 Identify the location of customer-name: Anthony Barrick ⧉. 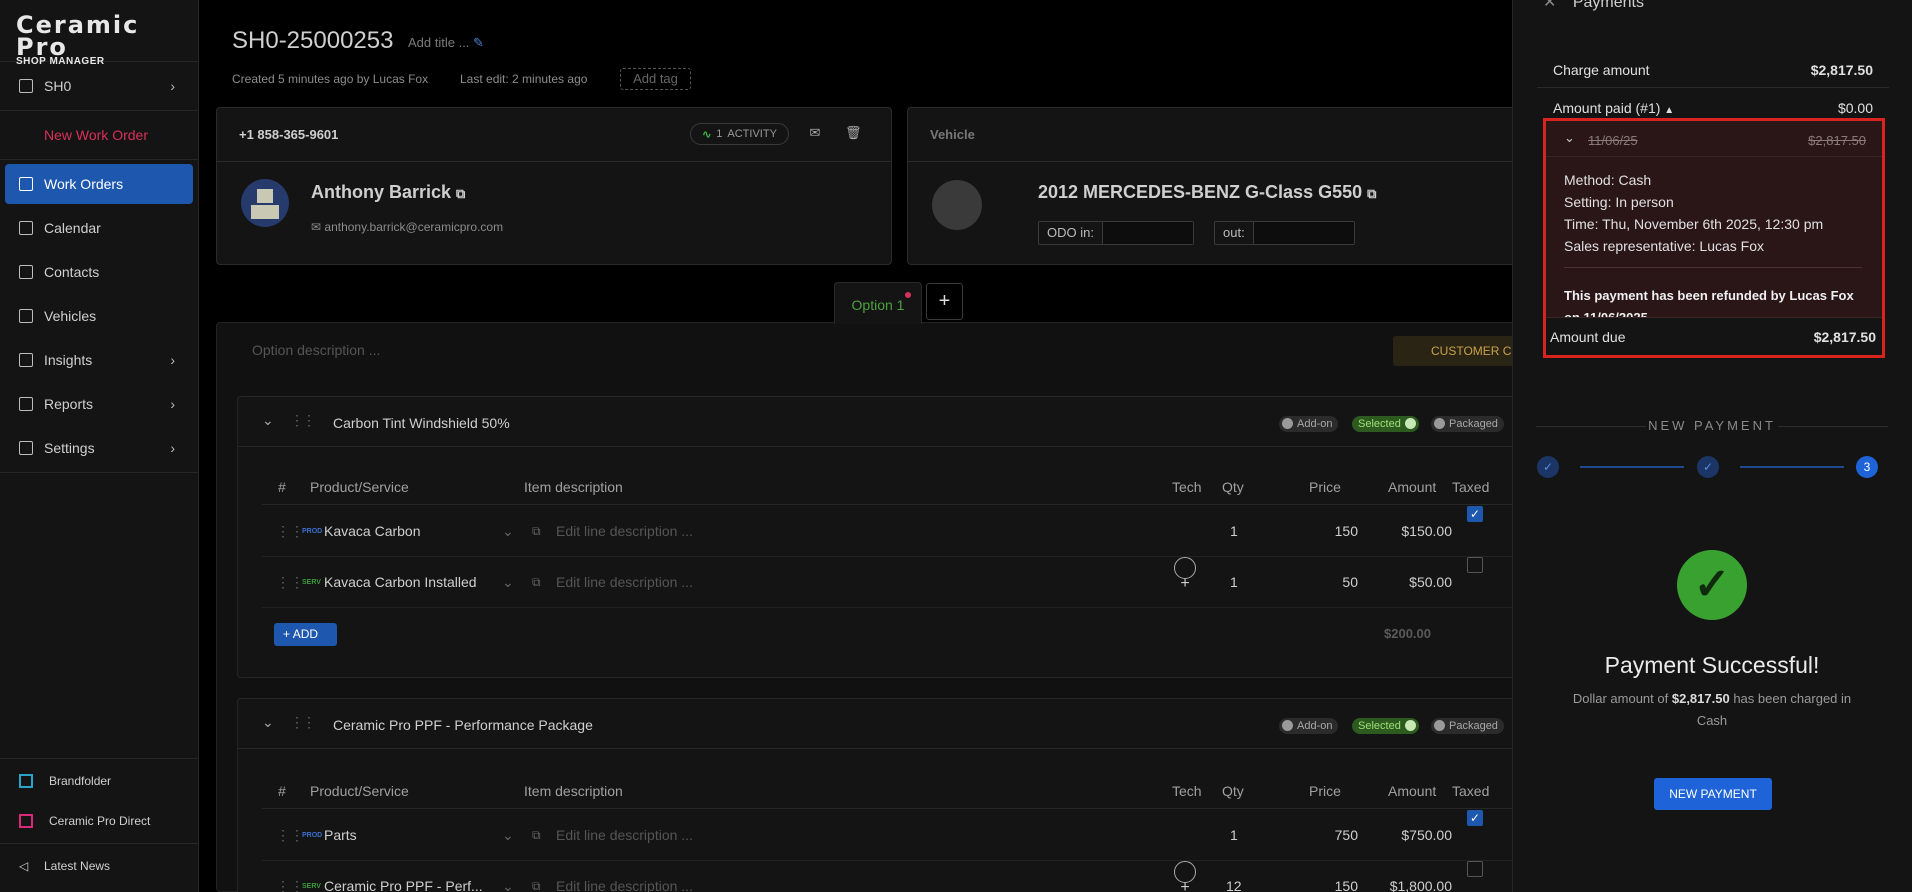
(388, 192).